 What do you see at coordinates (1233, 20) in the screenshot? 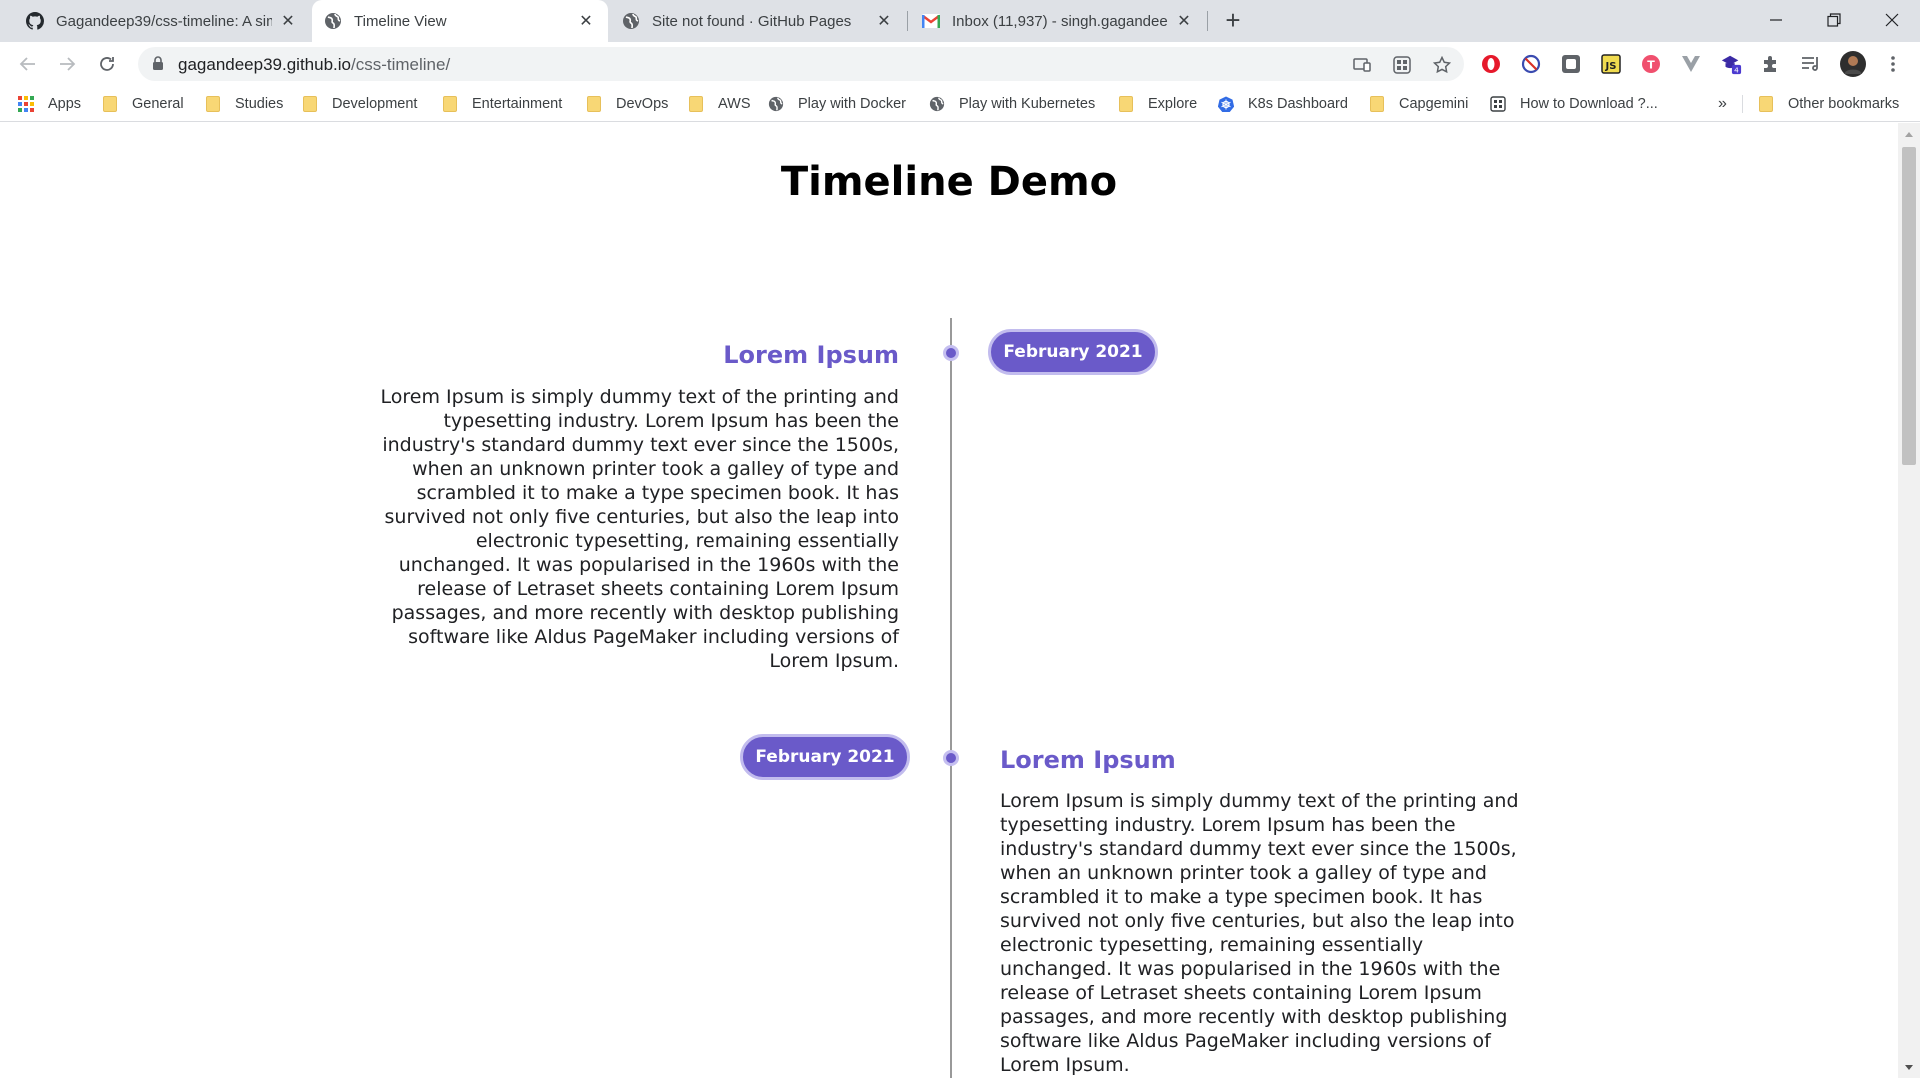
I see `new-tab-button: +` at bounding box center [1233, 20].